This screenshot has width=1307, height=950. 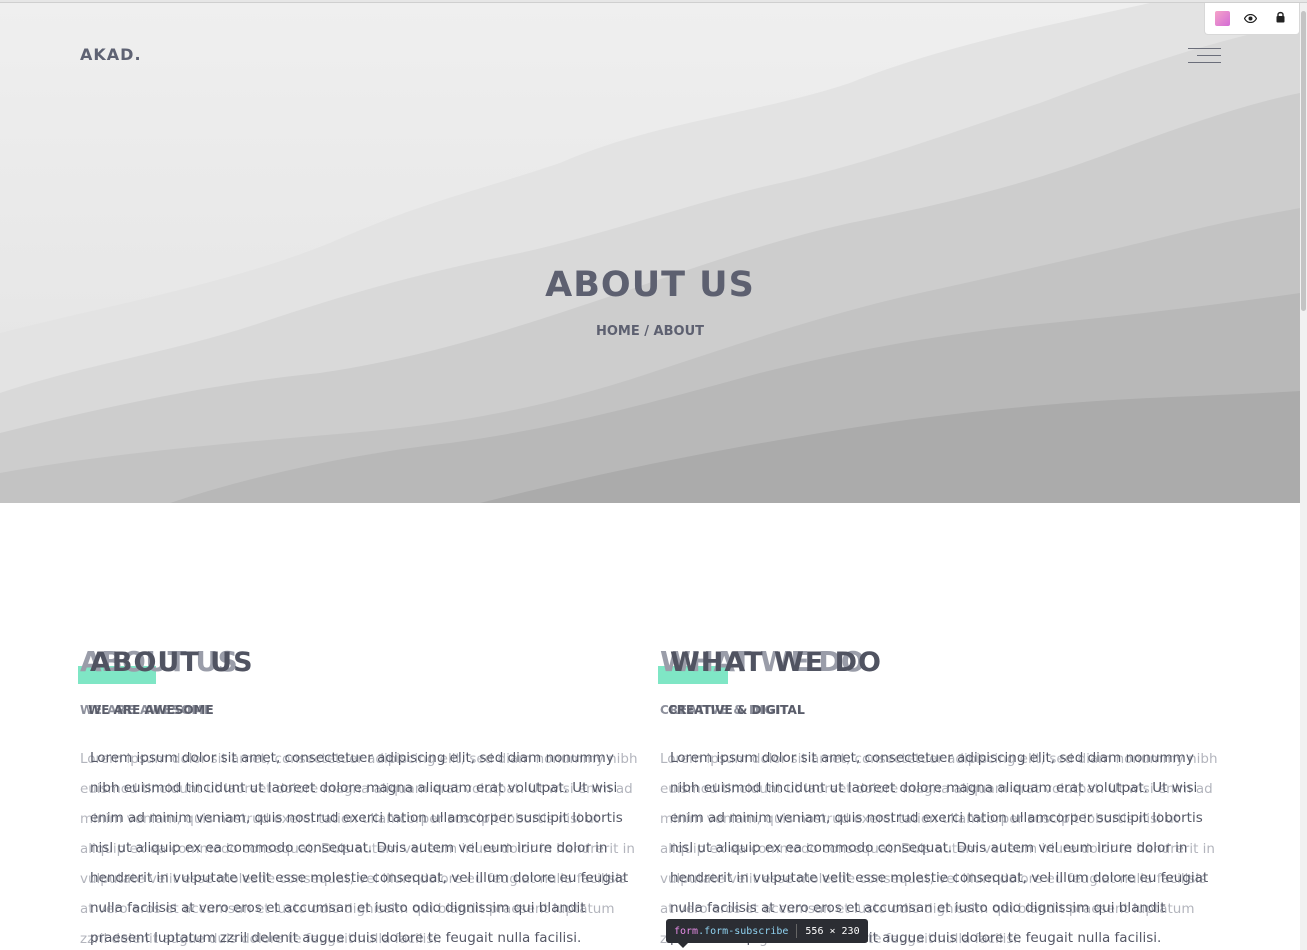 I want to click on site-logo: AKAD., so click(x=111, y=54).